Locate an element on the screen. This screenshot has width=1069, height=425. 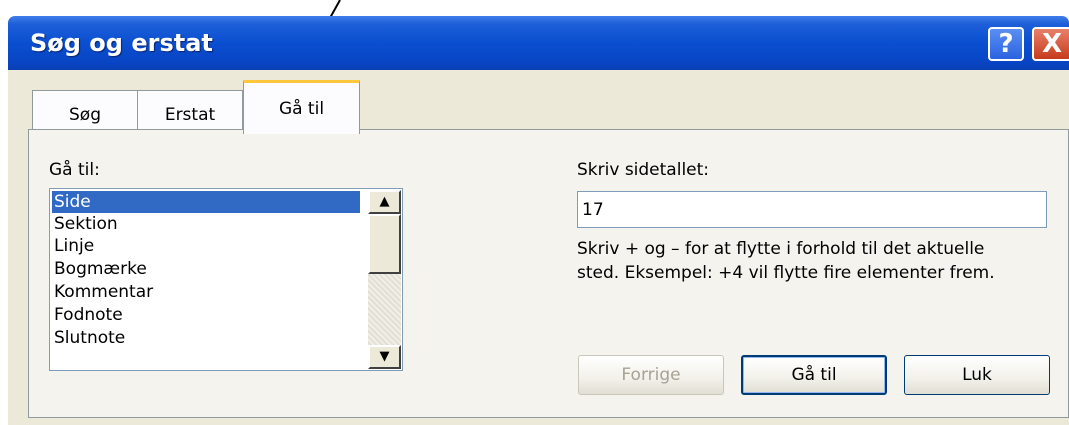
window-title: Søg og erstat is located at coordinates (121, 43).